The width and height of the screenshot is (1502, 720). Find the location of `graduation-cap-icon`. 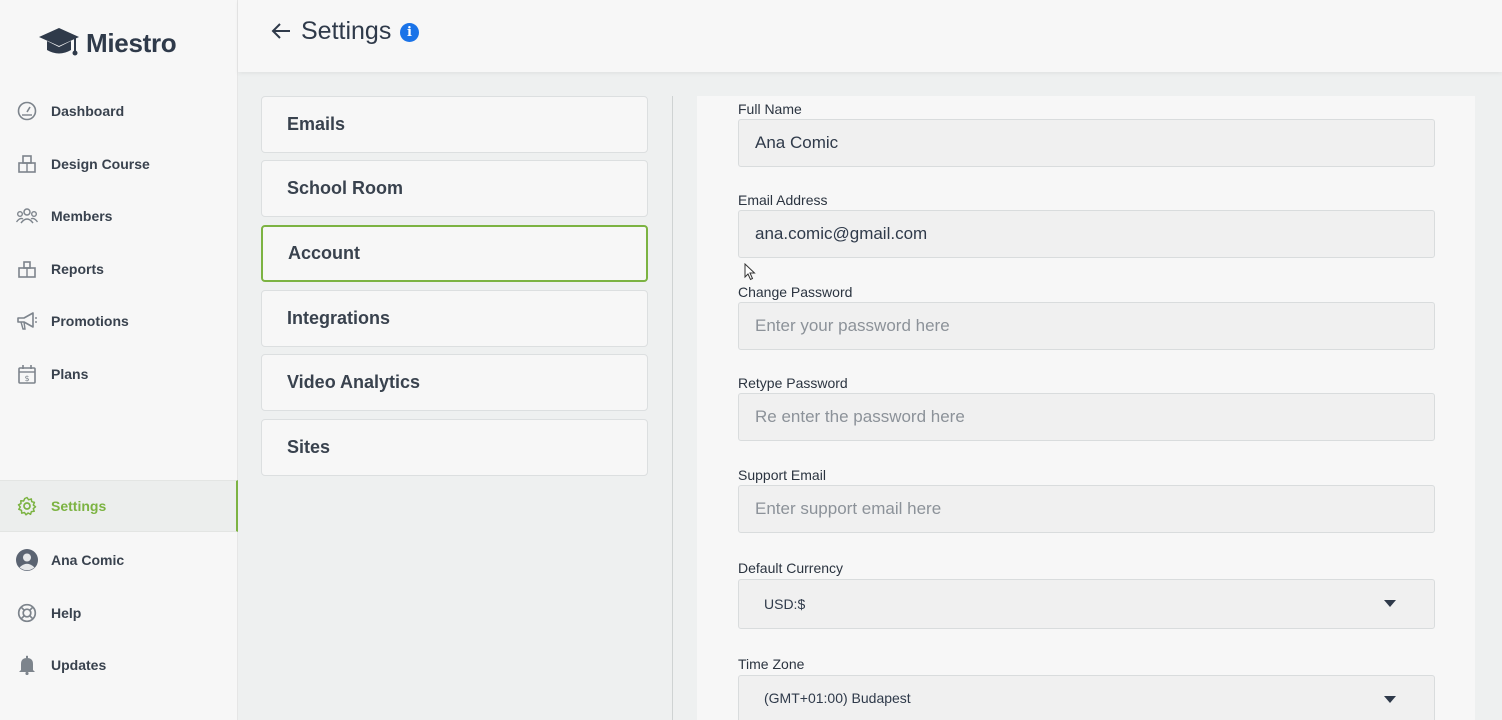

graduation-cap-icon is located at coordinates (59, 42).